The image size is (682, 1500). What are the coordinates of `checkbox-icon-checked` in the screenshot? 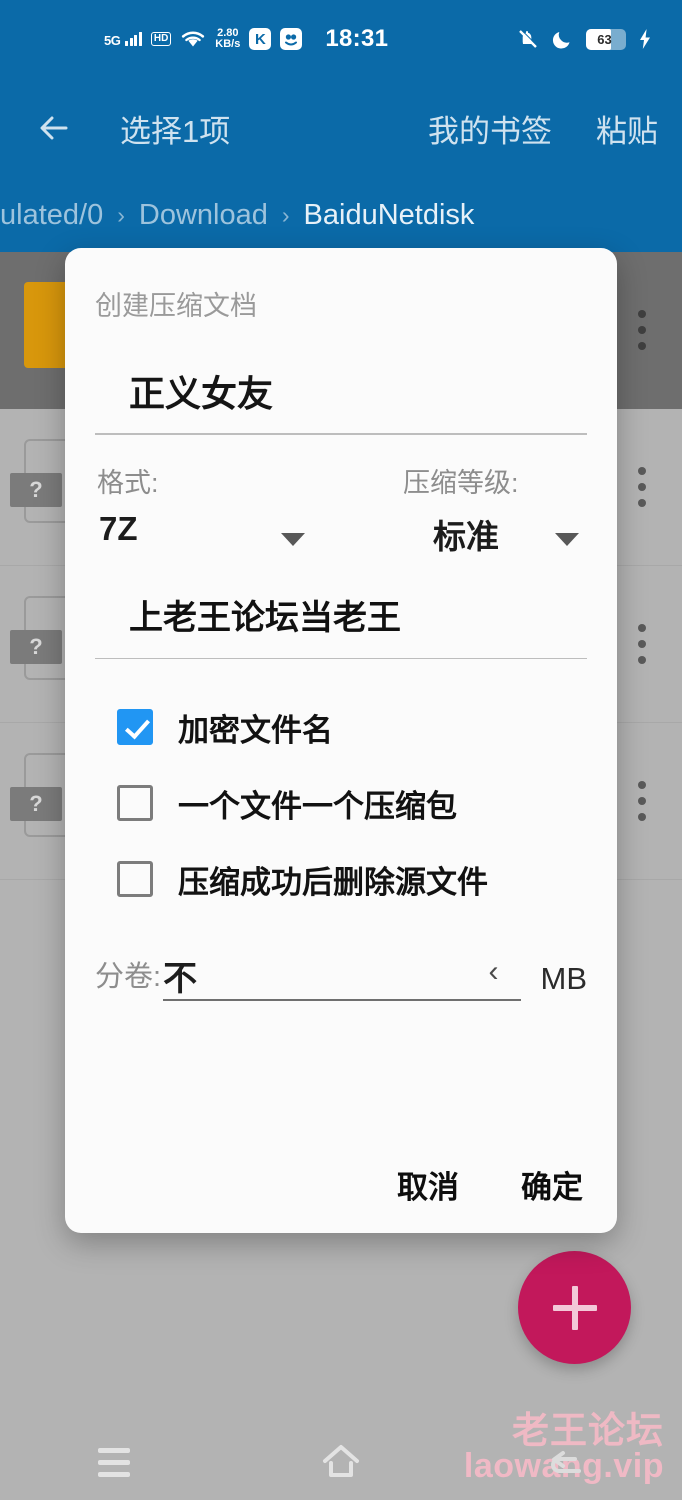 It's located at (135, 727).